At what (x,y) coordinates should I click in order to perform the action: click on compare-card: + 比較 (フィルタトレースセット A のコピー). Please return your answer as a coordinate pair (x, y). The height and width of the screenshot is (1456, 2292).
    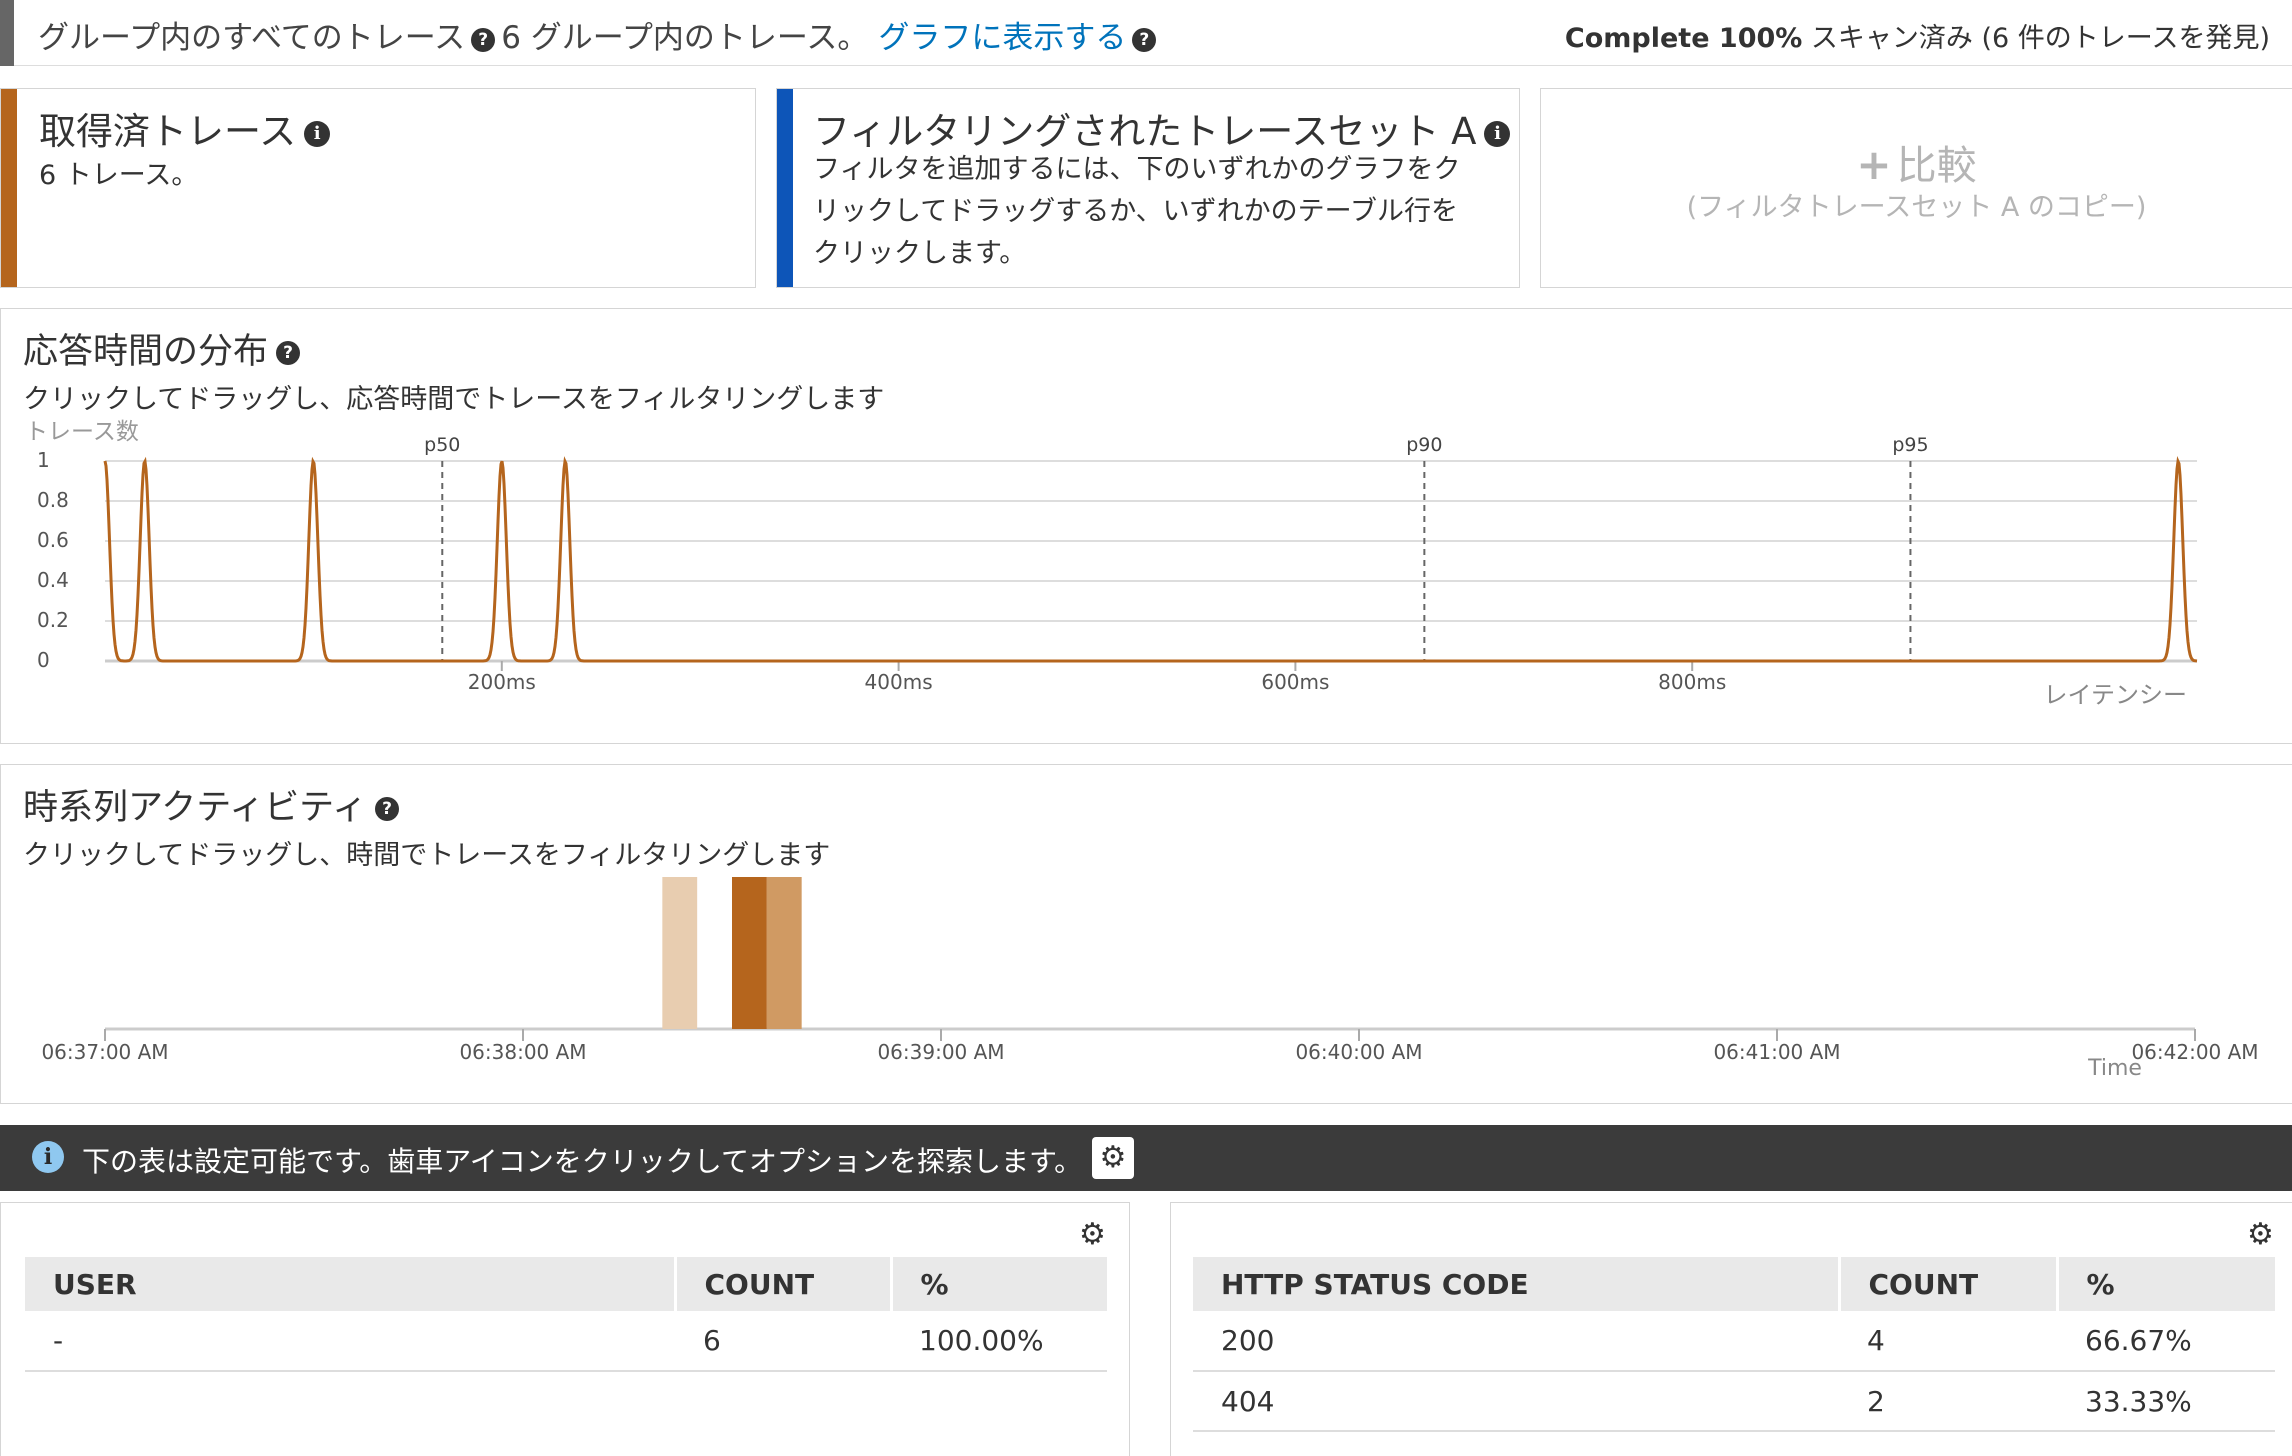
    Looking at the image, I should click on (1916, 188).